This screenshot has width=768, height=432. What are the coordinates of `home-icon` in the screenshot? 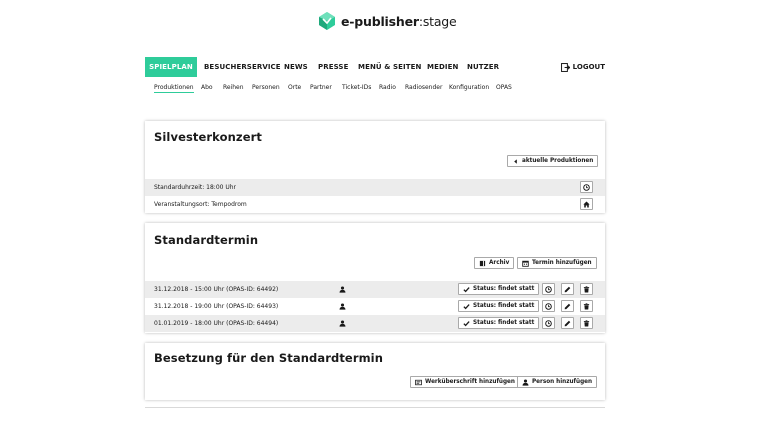 It's located at (586, 204).